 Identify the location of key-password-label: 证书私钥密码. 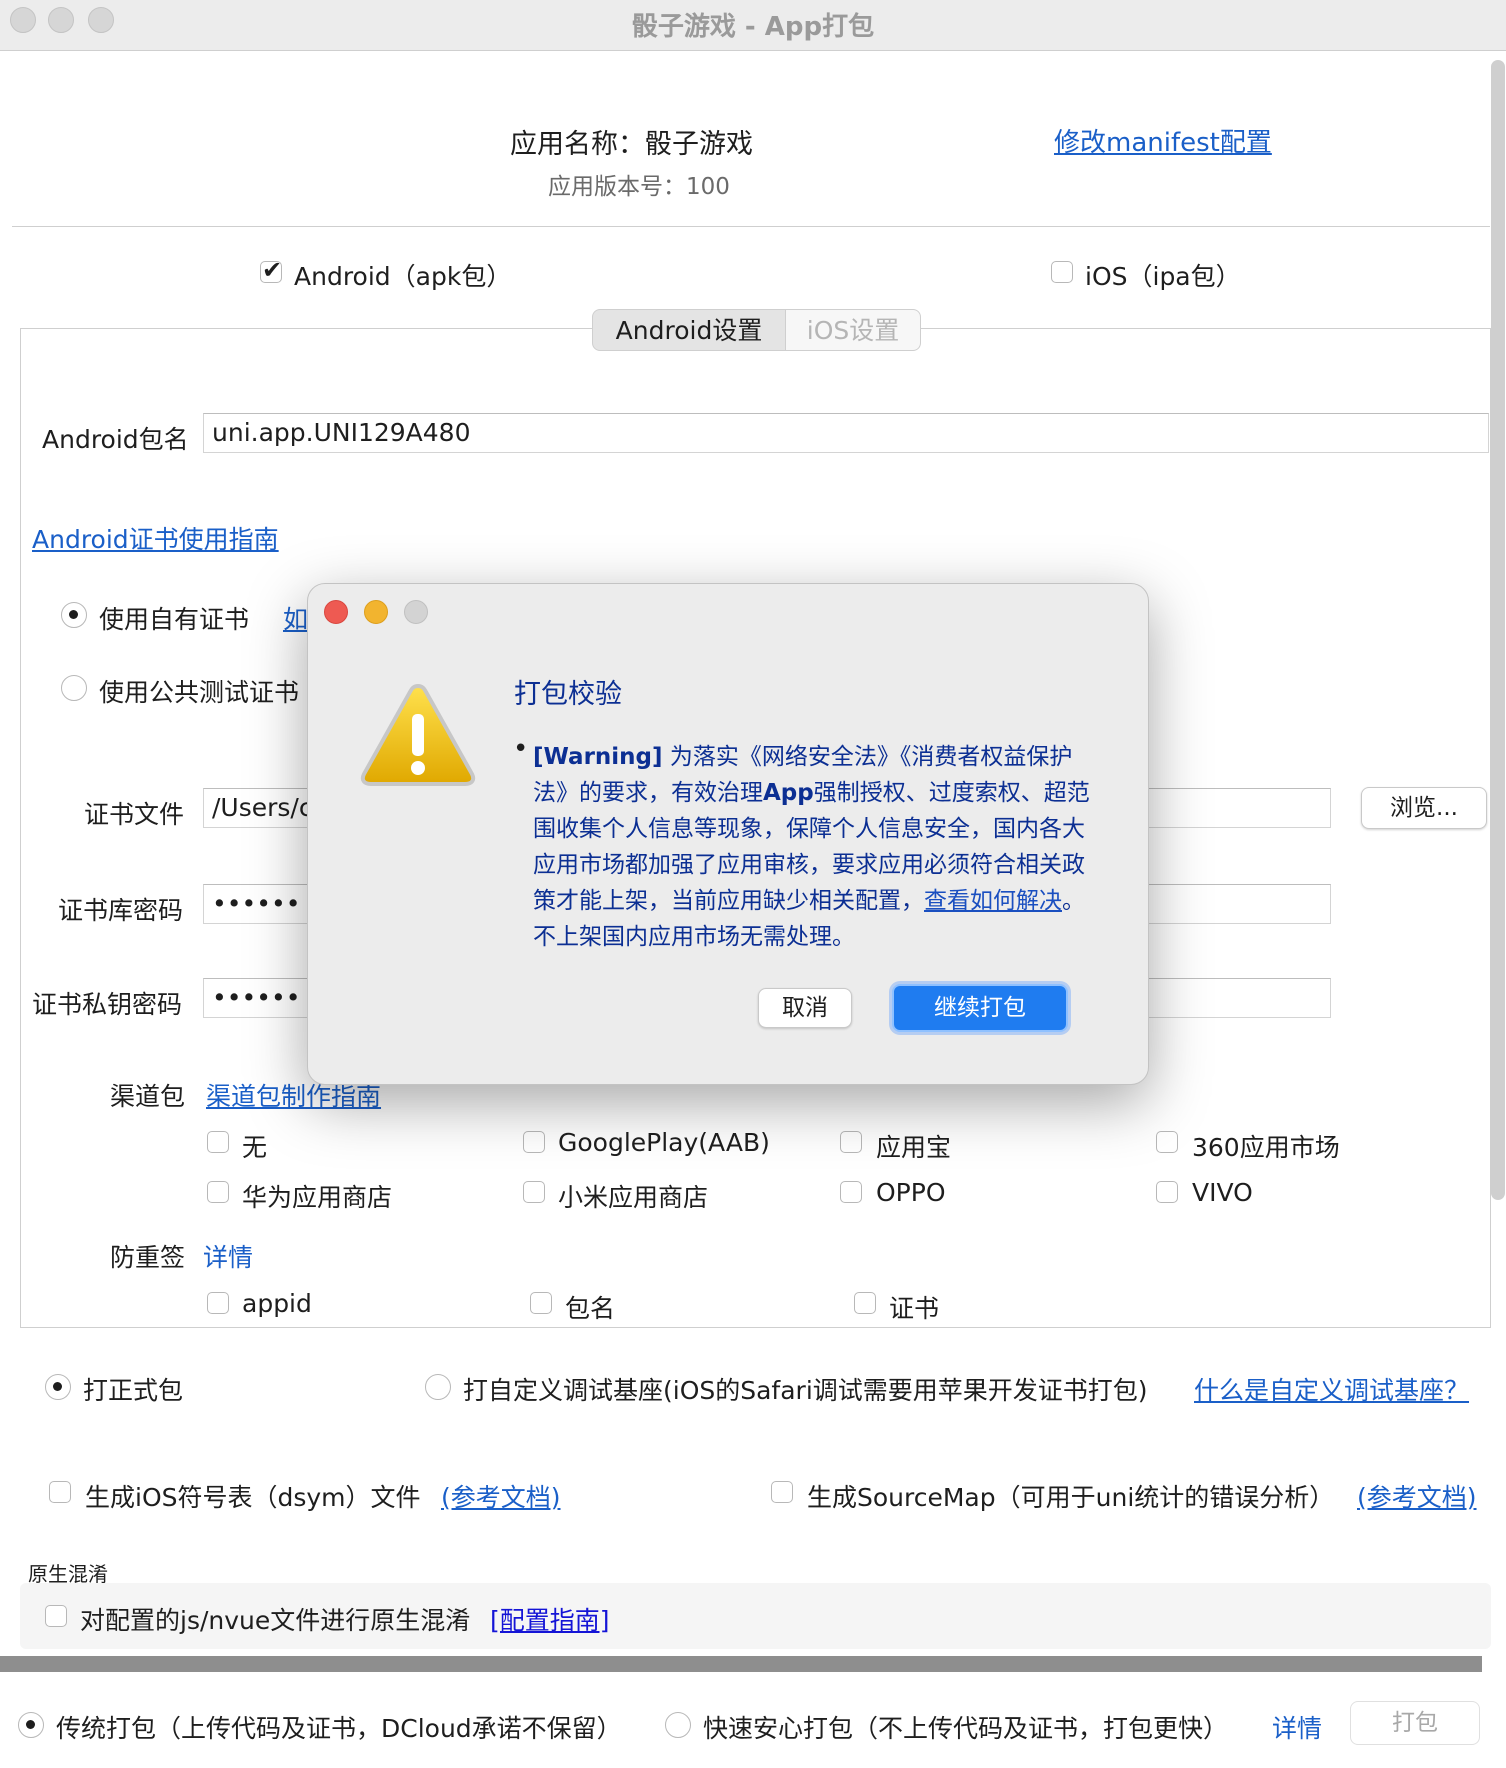
(107, 1004).